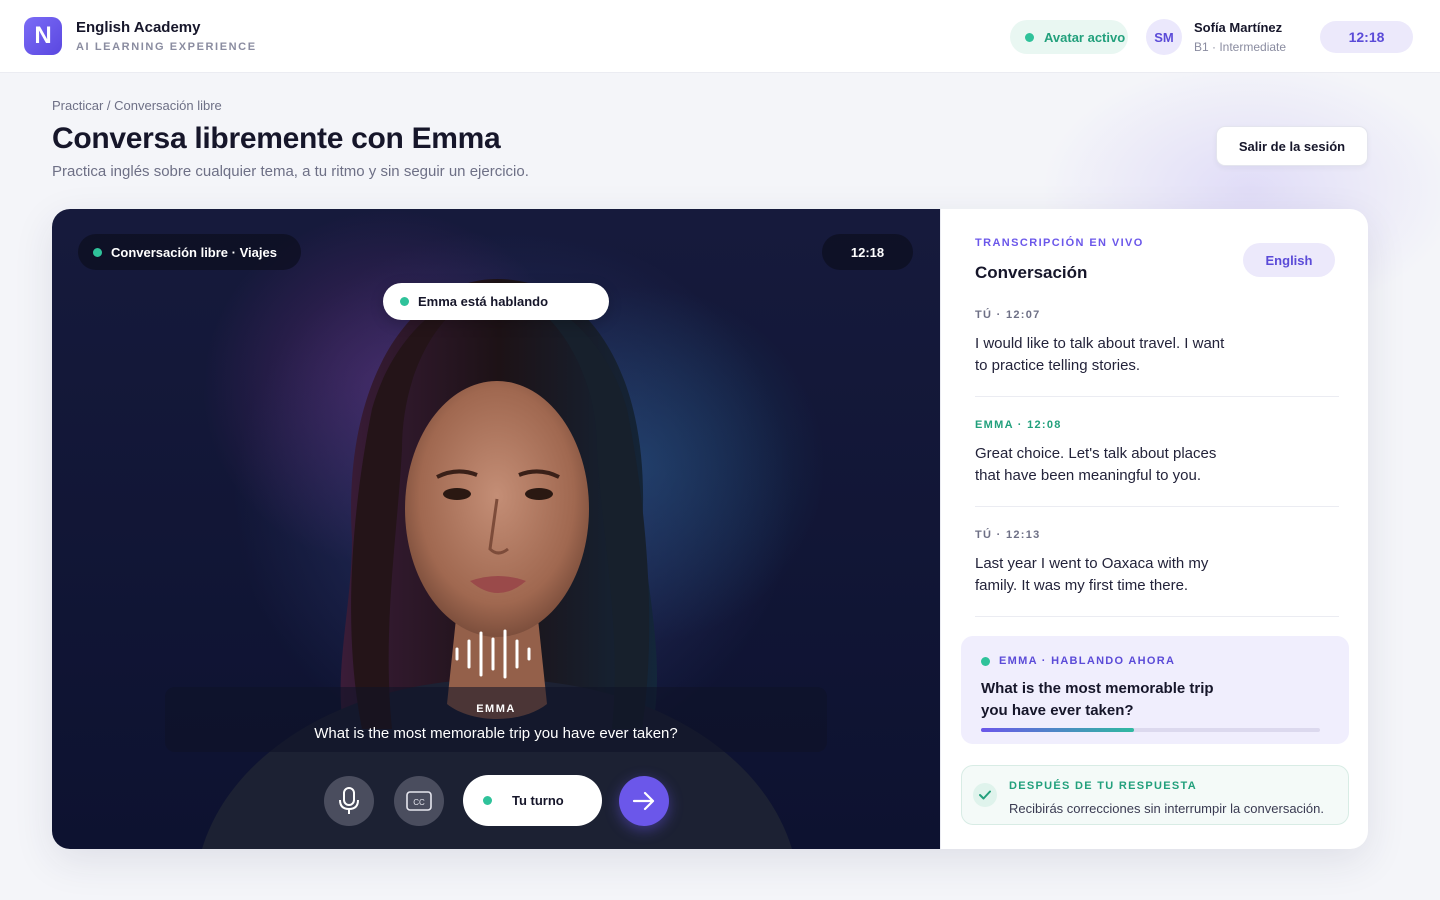 The height and width of the screenshot is (900, 1440). Describe the element at coordinates (1059, 243) in the screenshot. I see `transcript-kicker: TRANSCRIPCIÓN EN VIVO` at that location.